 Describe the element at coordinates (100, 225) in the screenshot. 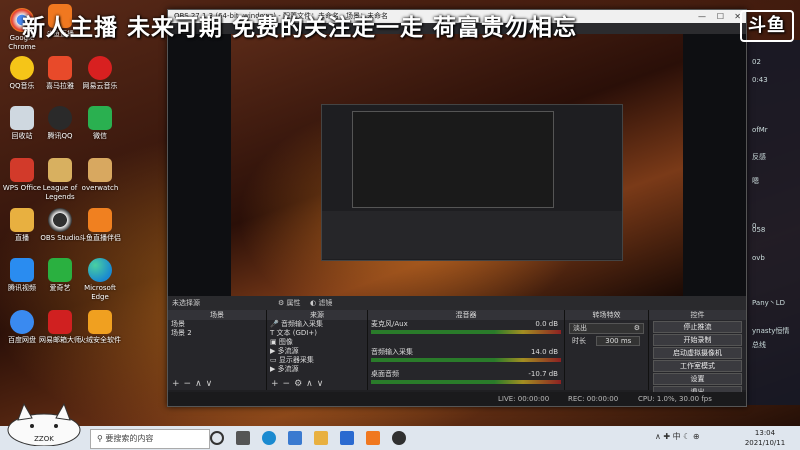

I see `desktop-icon-douyu-companion: 斗鱼直播伴侣` at that location.